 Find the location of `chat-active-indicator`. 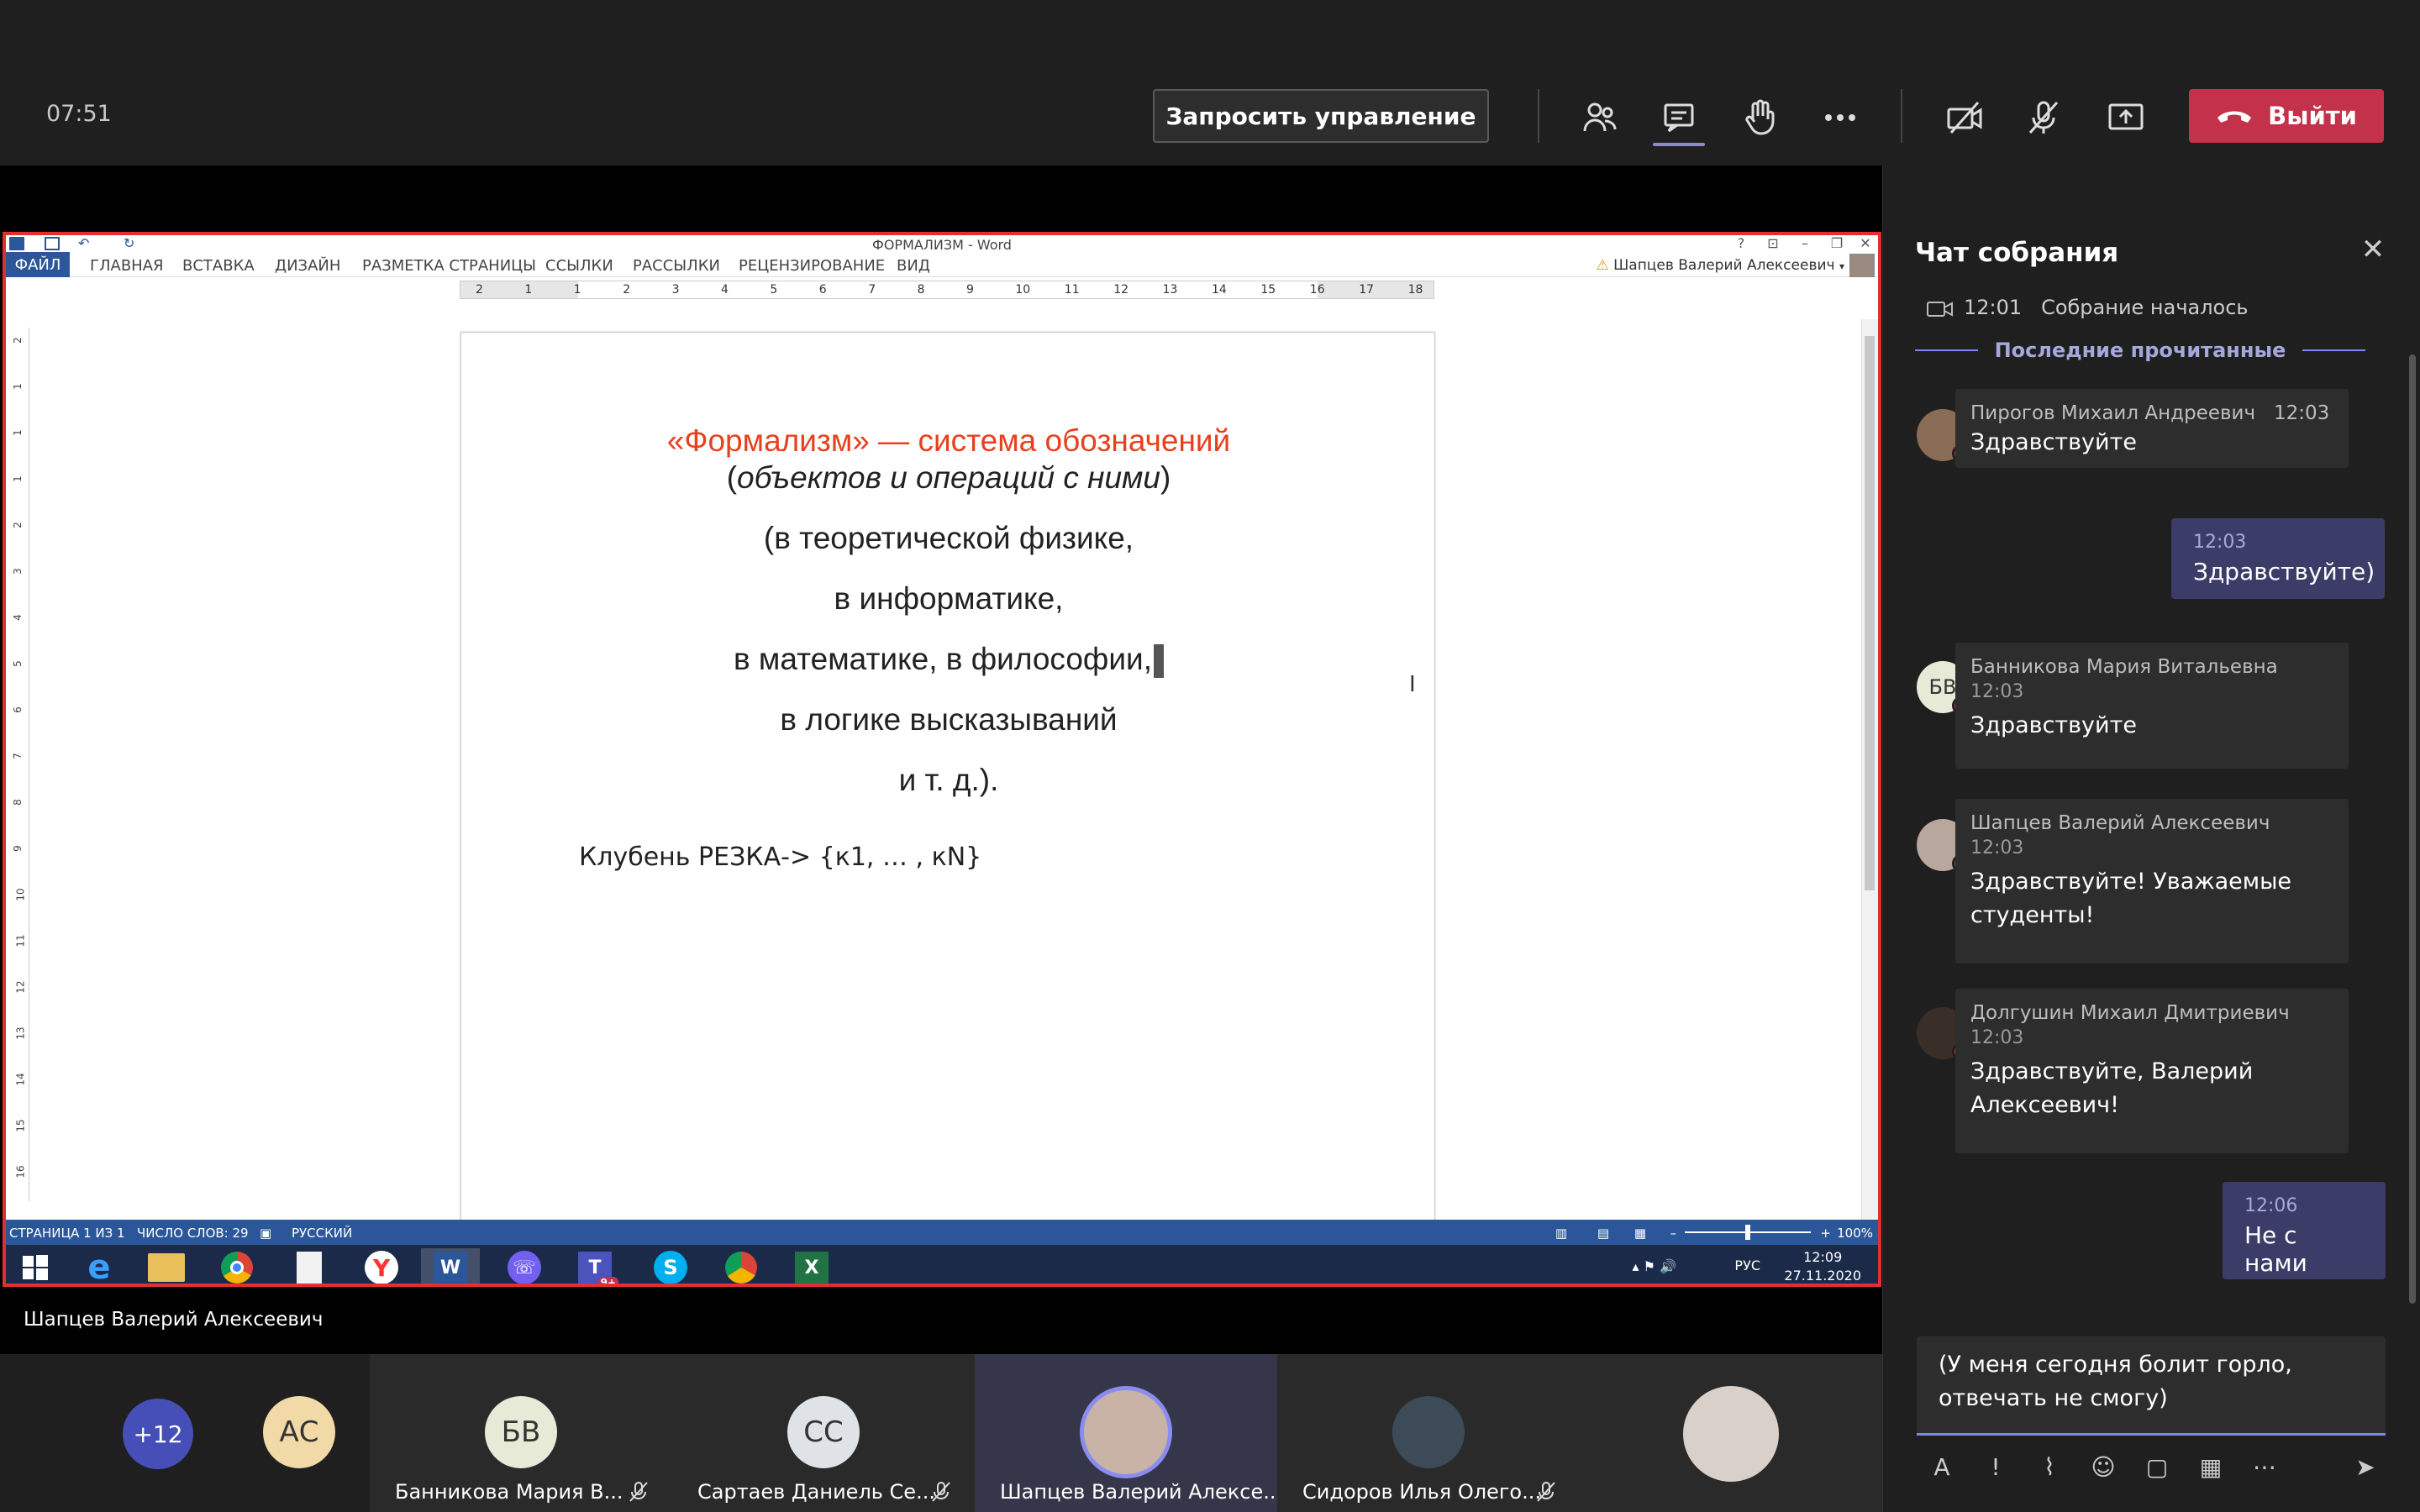

chat-active-indicator is located at coordinates (1679, 144).